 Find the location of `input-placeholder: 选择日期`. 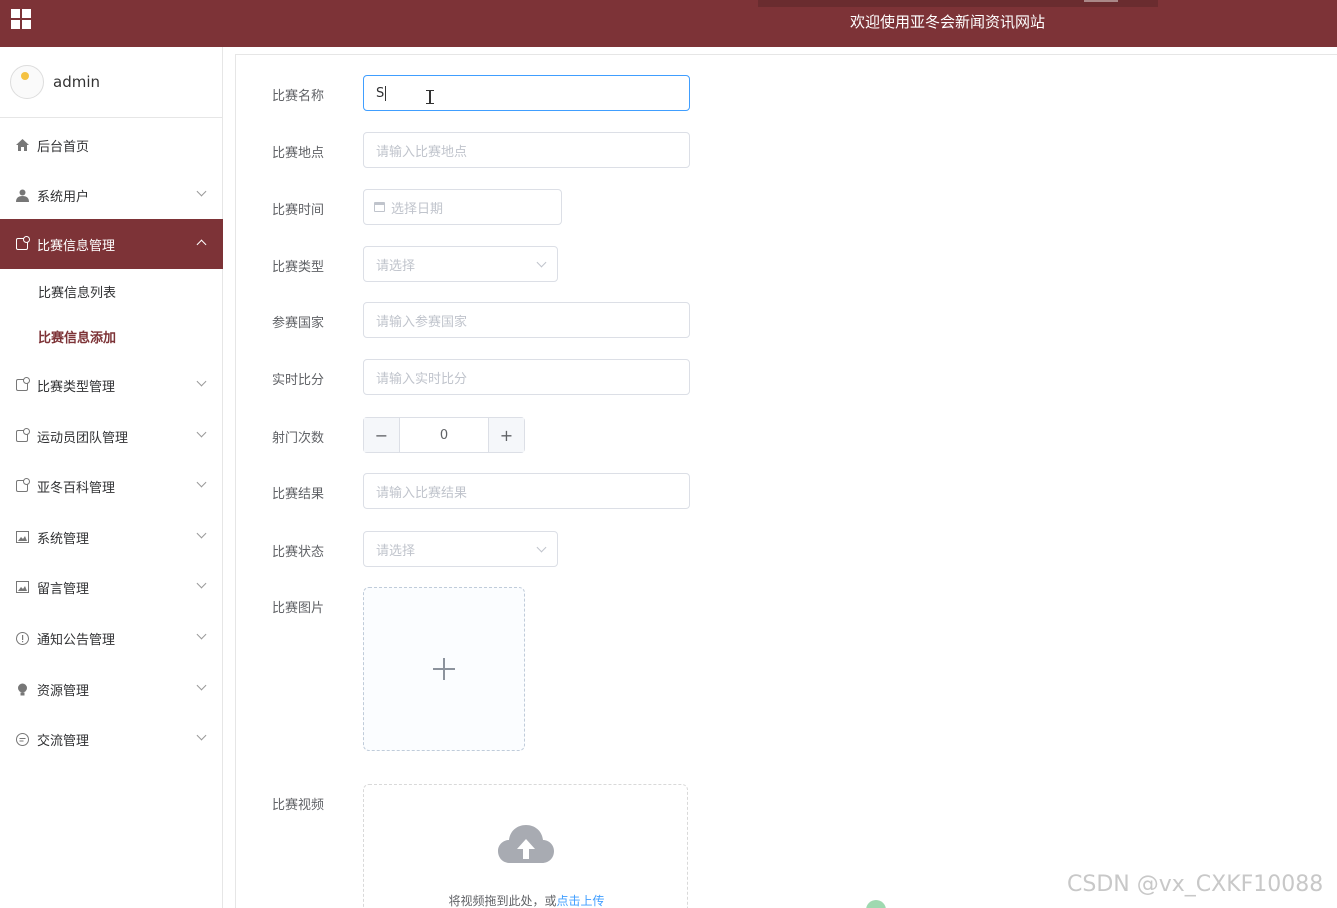

input-placeholder: 选择日期 is located at coordinates (417, 209).